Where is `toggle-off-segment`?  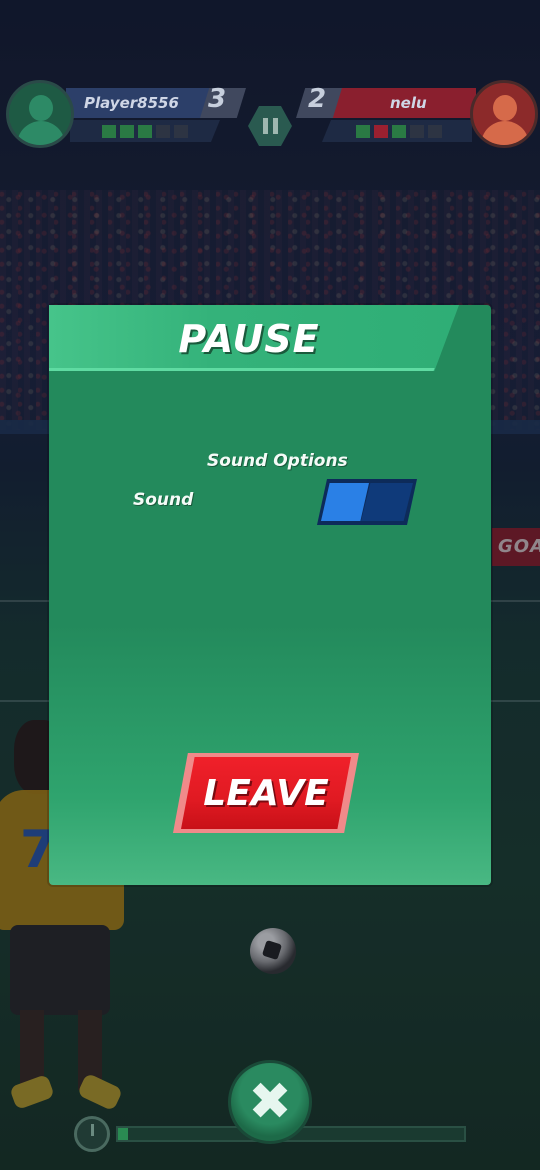 toggle-off-segment is located at coordinates (387, 502).